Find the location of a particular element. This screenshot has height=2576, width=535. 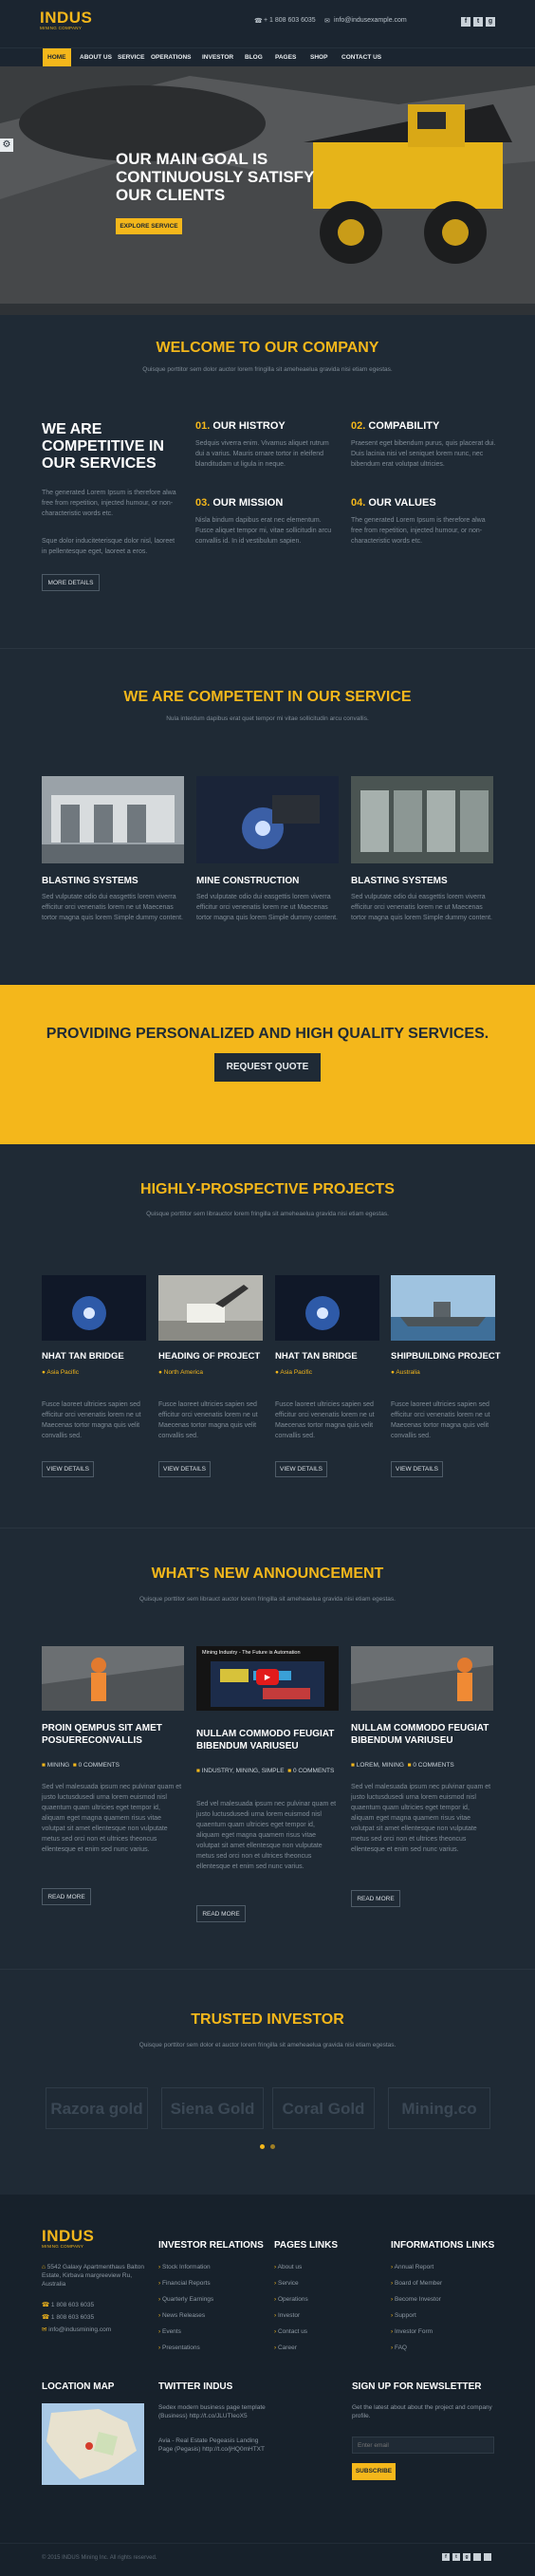

block-mission-title: 03. OUR MISSION is located at coordinates (239, 503).